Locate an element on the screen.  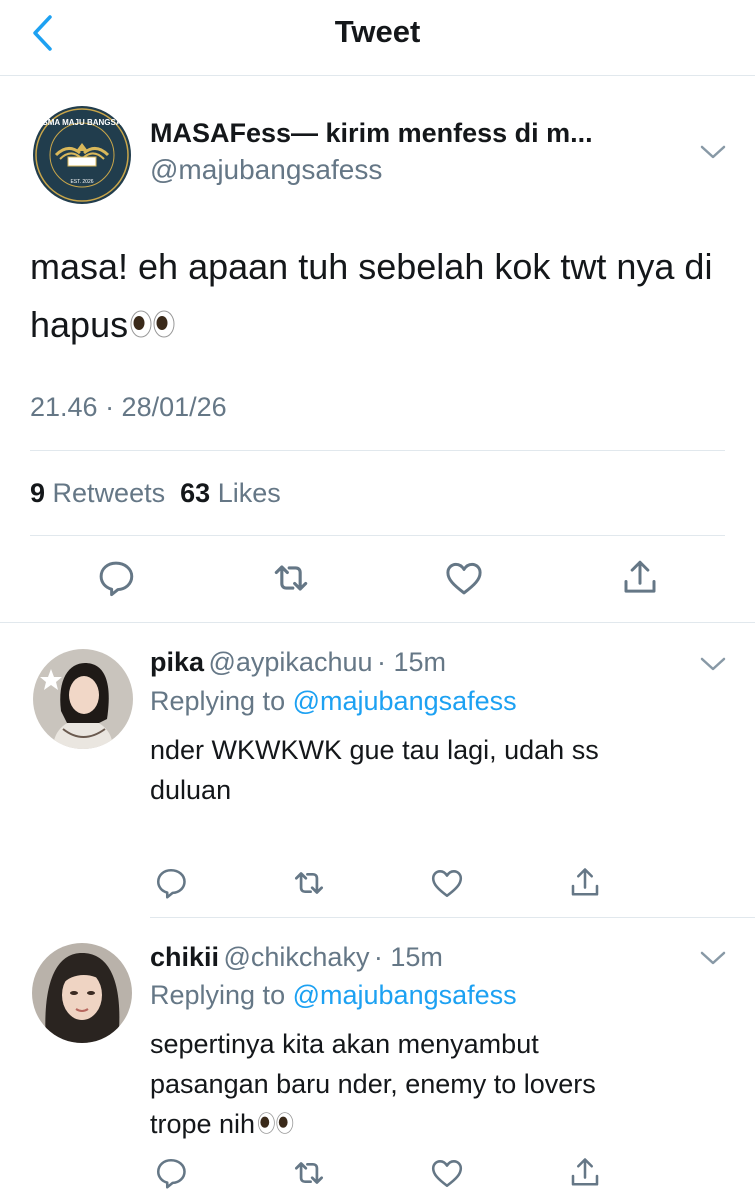
reply-author-handle: @aypikachuu is located at coordinates (290, 662).